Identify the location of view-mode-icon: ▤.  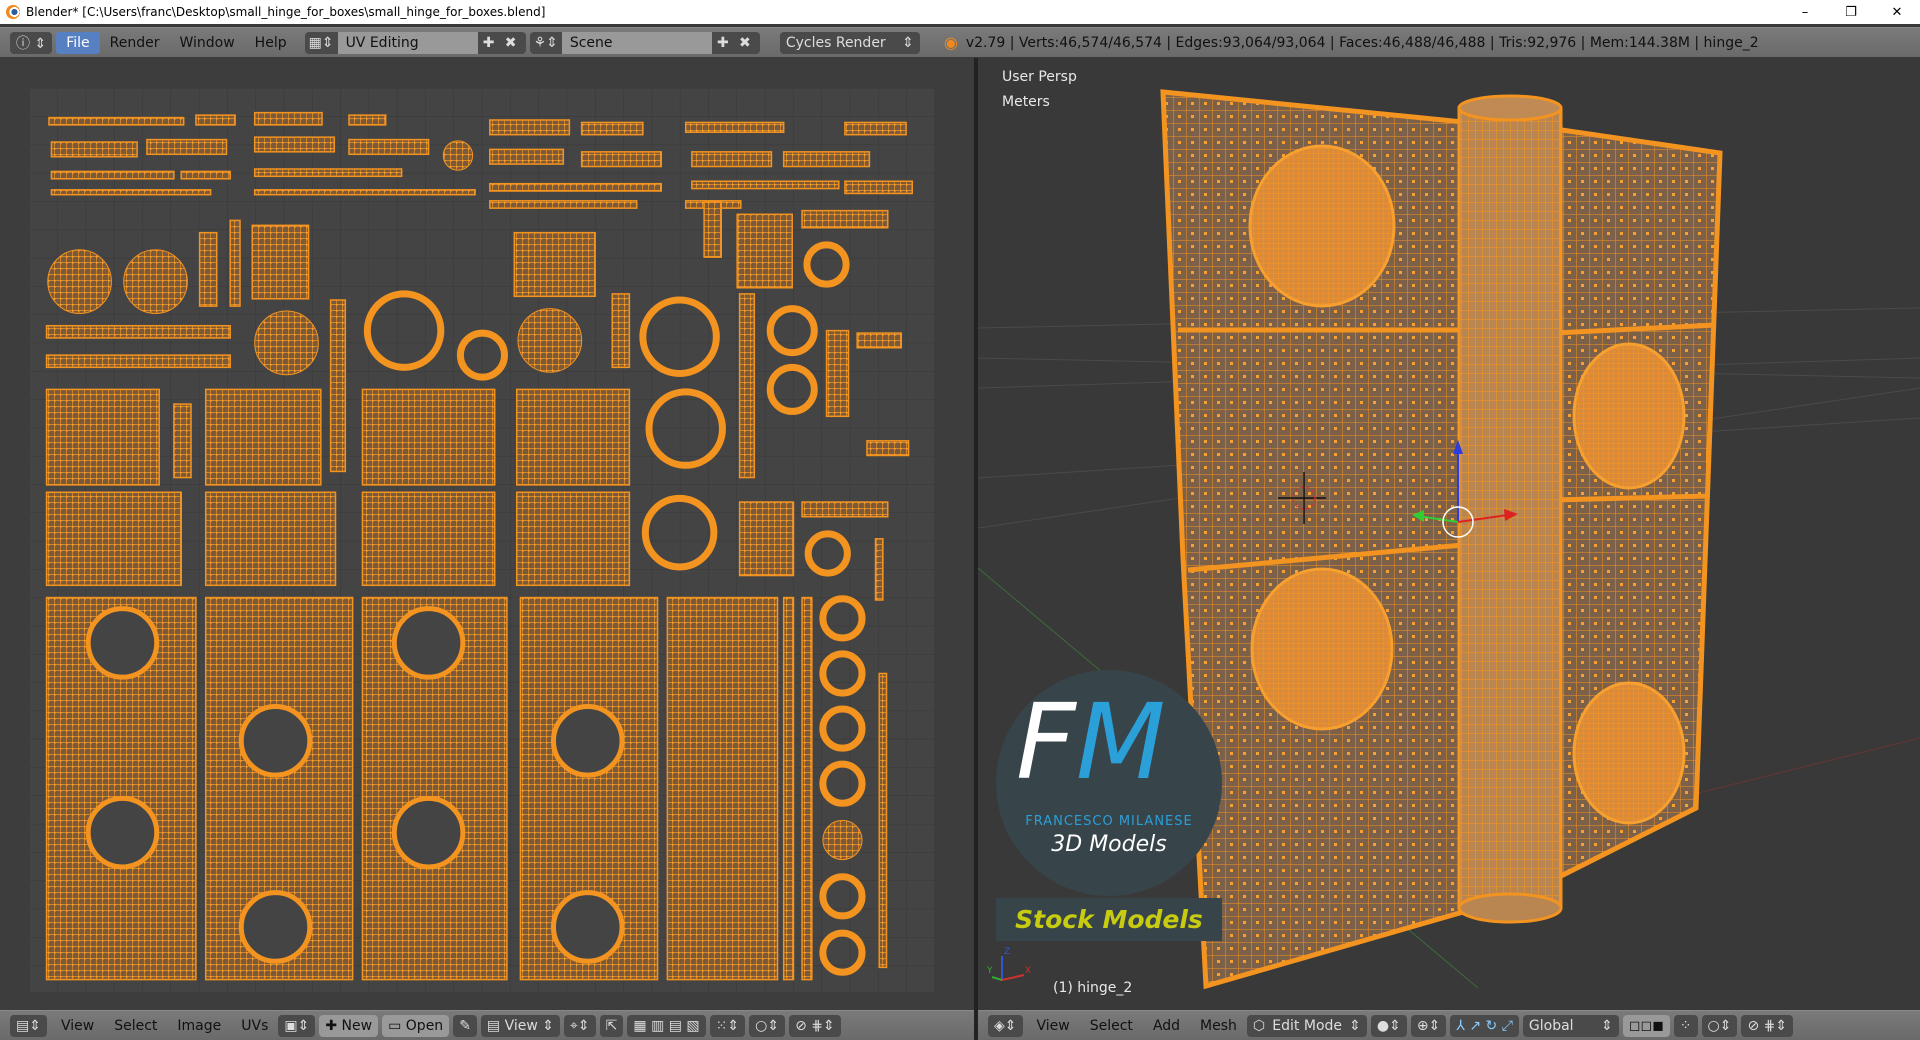
(495, 1025).